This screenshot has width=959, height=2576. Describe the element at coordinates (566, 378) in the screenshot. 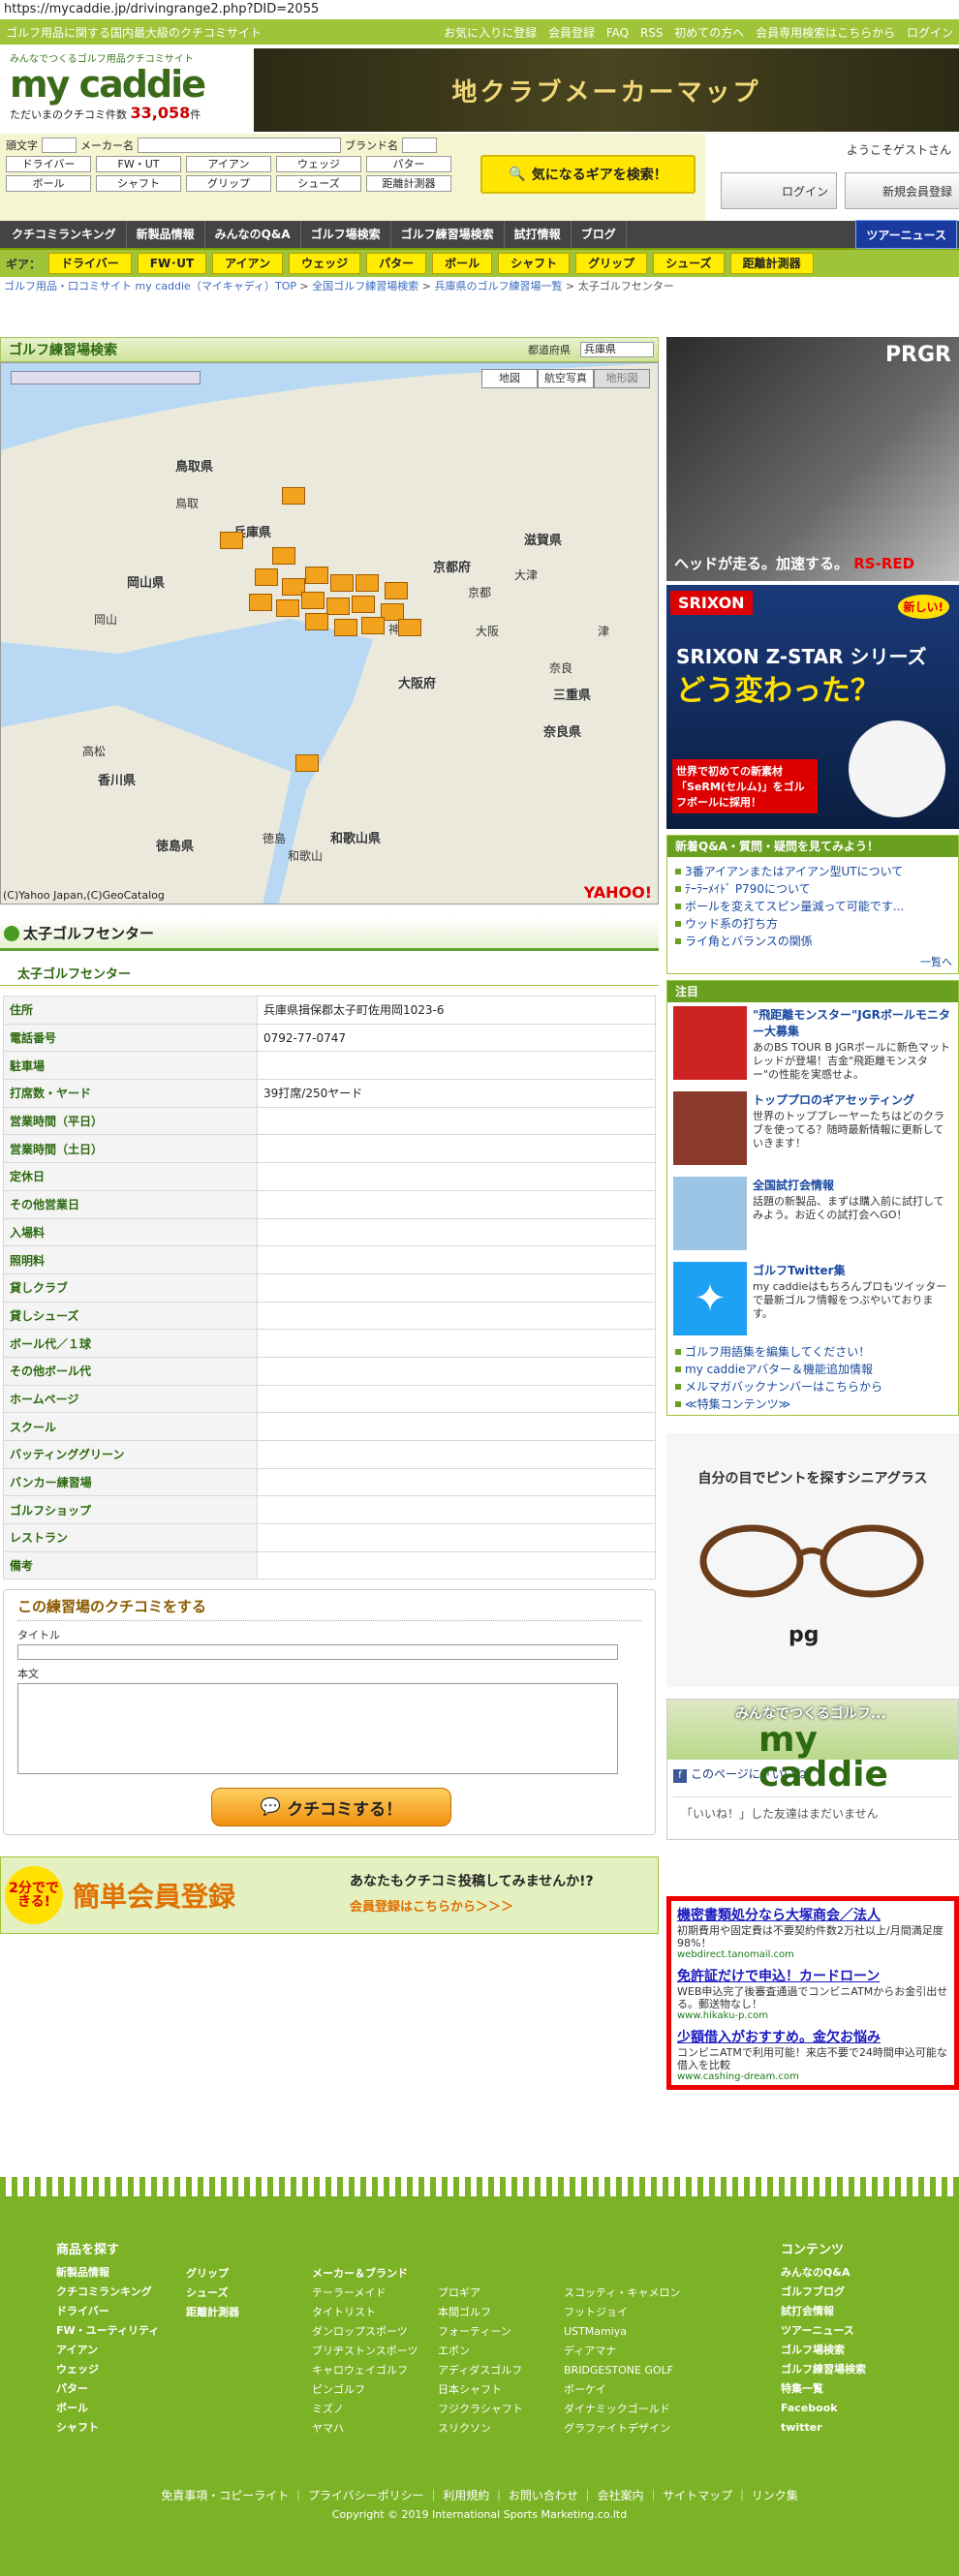

I see `map-type-aerial: 航空写真` at that location.